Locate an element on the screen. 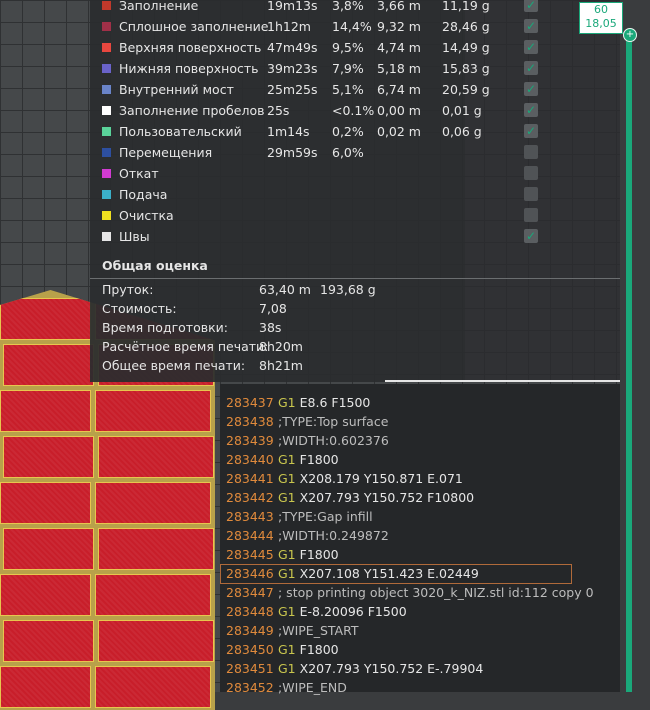 This screenshot has height=710, width=650. legend-weight: 0,06 g is located at coordinates (462, 131).